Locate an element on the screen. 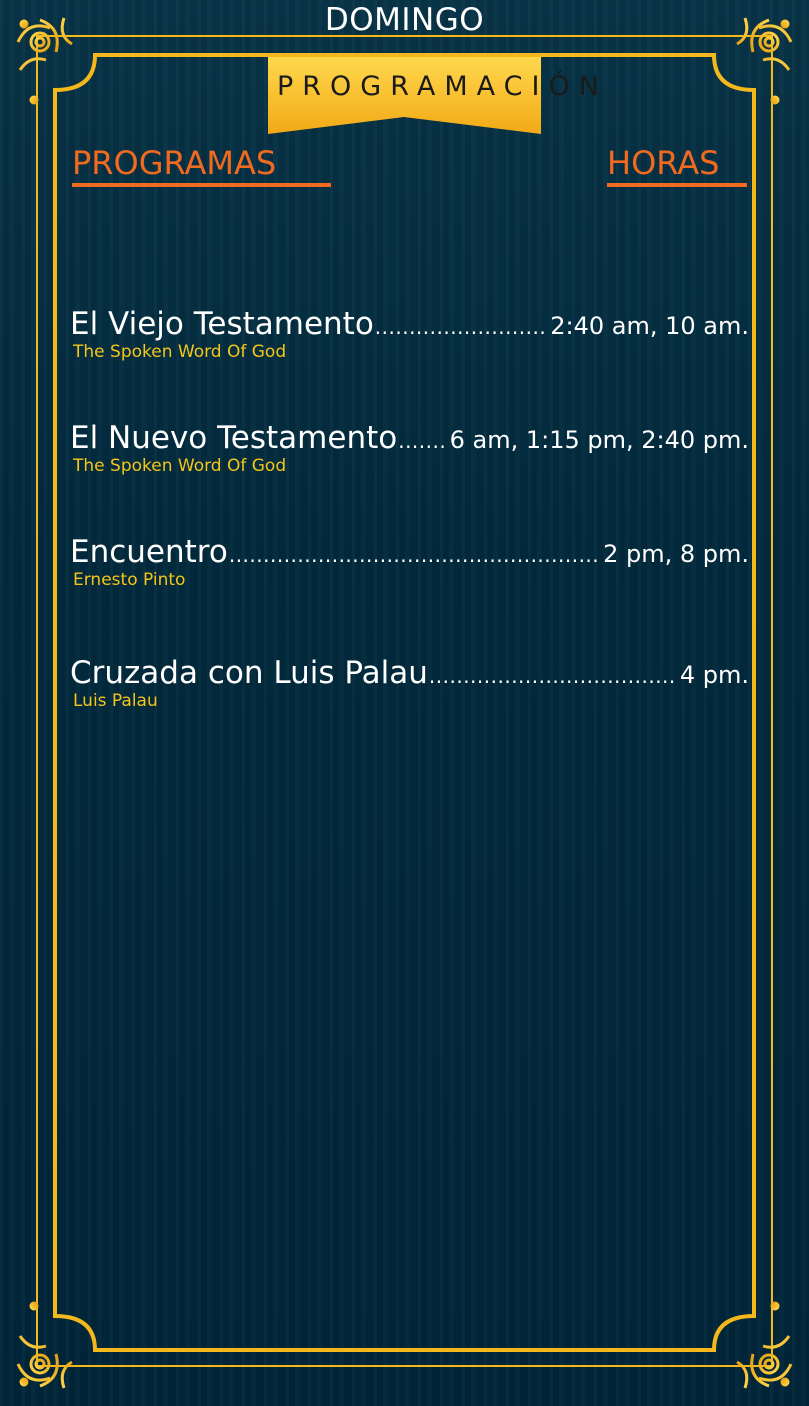  programs-header-label: PROGRAMAS is located at coordinates (174, 163).